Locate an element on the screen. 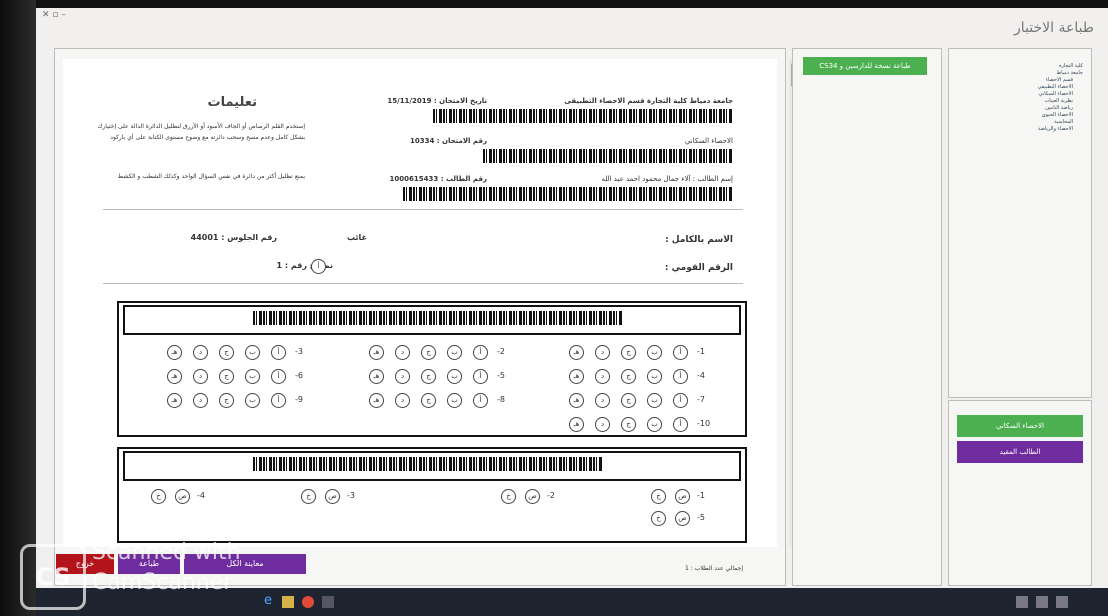 The height and width of the screenshot is (616, 1108). tree-item: جامعة دمياط is located at coordinates (1069, 73).